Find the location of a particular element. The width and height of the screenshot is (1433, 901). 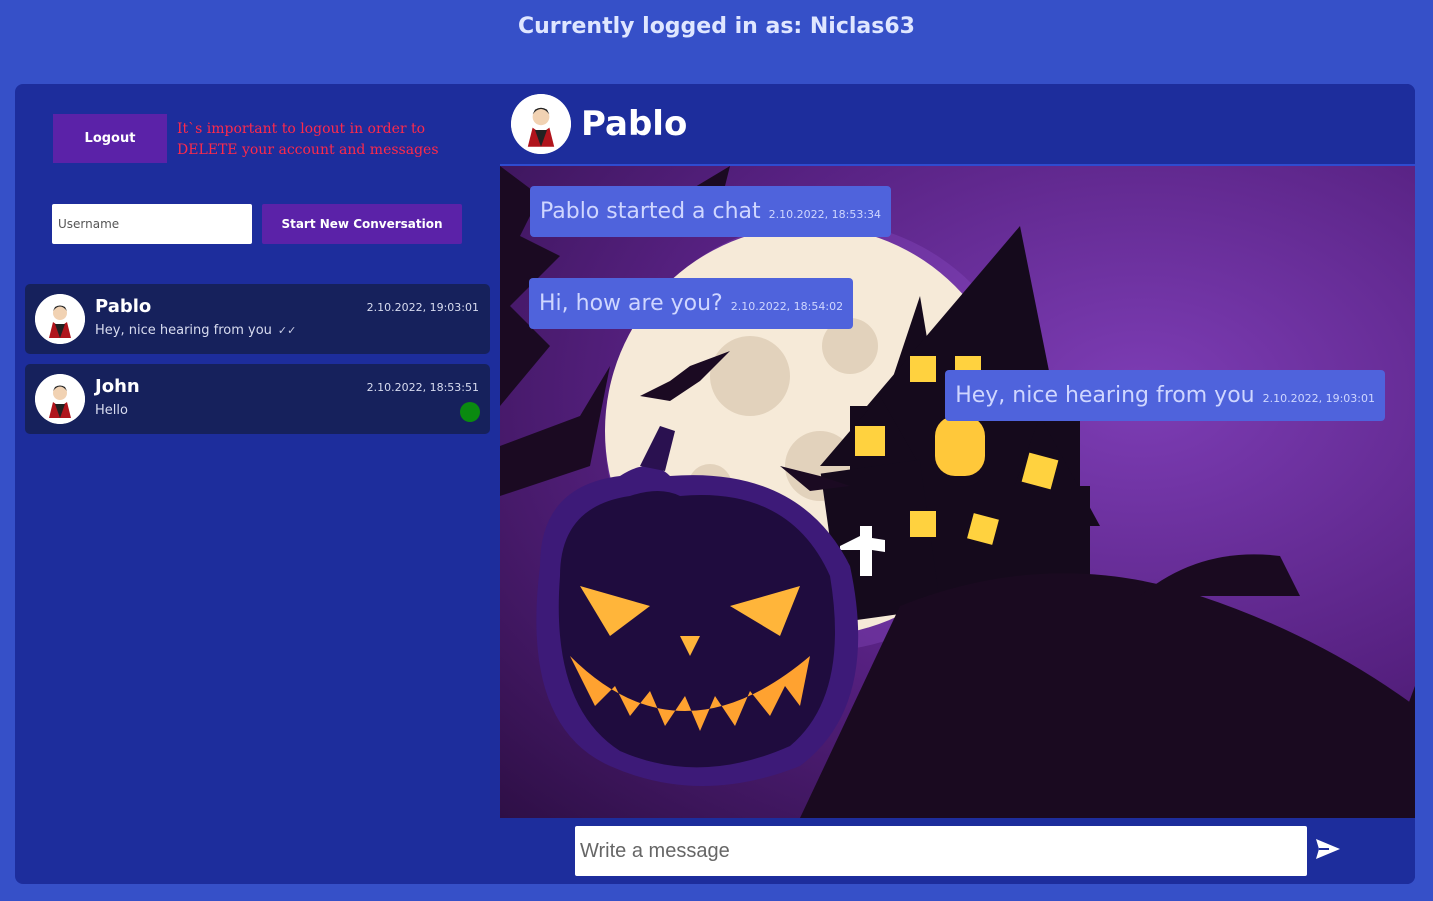

message-time: 2.10.2022, 18:53:34 is located at coordinates (825, 214).